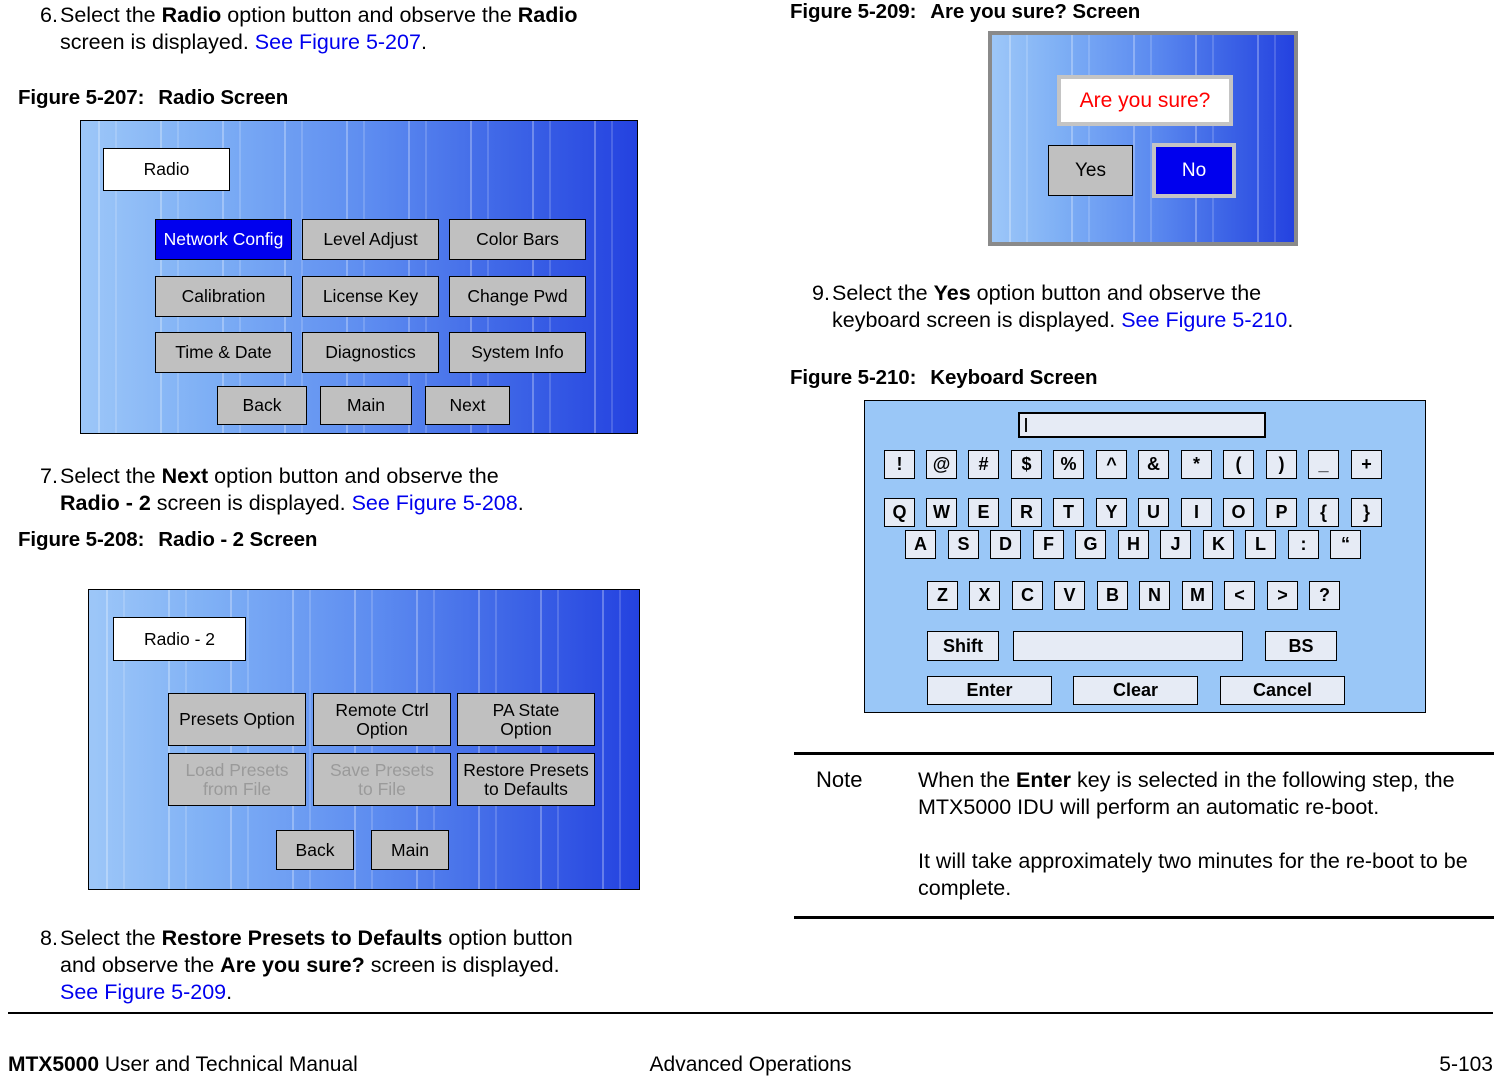  Describe the element at coordinates (1175, 544) in the screenshot. I see `key-j: J` at that location.